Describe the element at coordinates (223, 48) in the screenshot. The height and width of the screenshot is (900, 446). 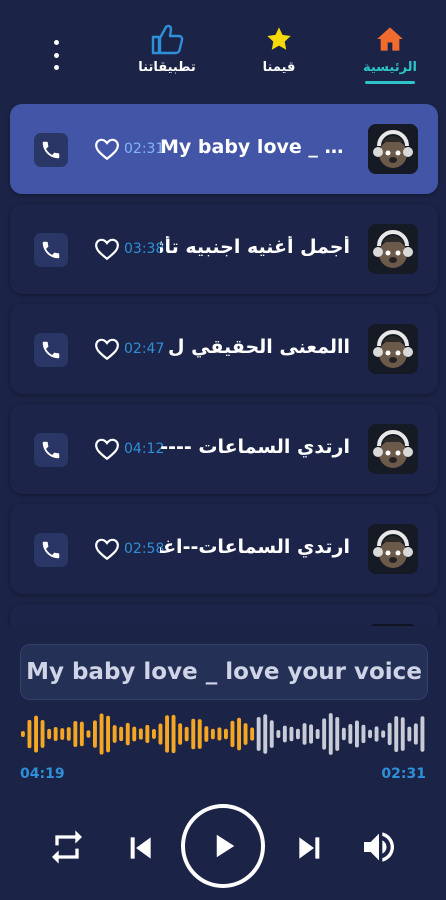
I see `top-tab-bar: تطبيقاتنا قيمنا الرئيسية` at that location.